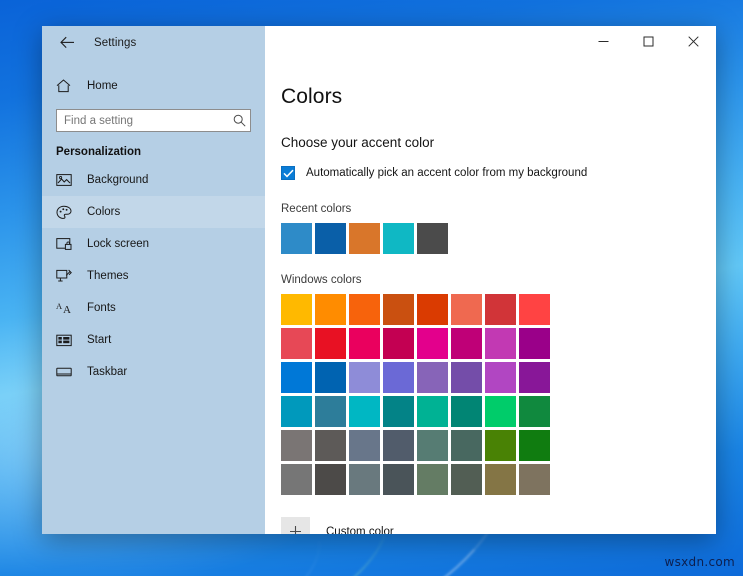 This screenshot has width=743, height=576. What do you see at coordinates (101, 308) in the screenshot?
I see `sidebar-item-fonts-label: Fonts` at bounding box center [101, 308].